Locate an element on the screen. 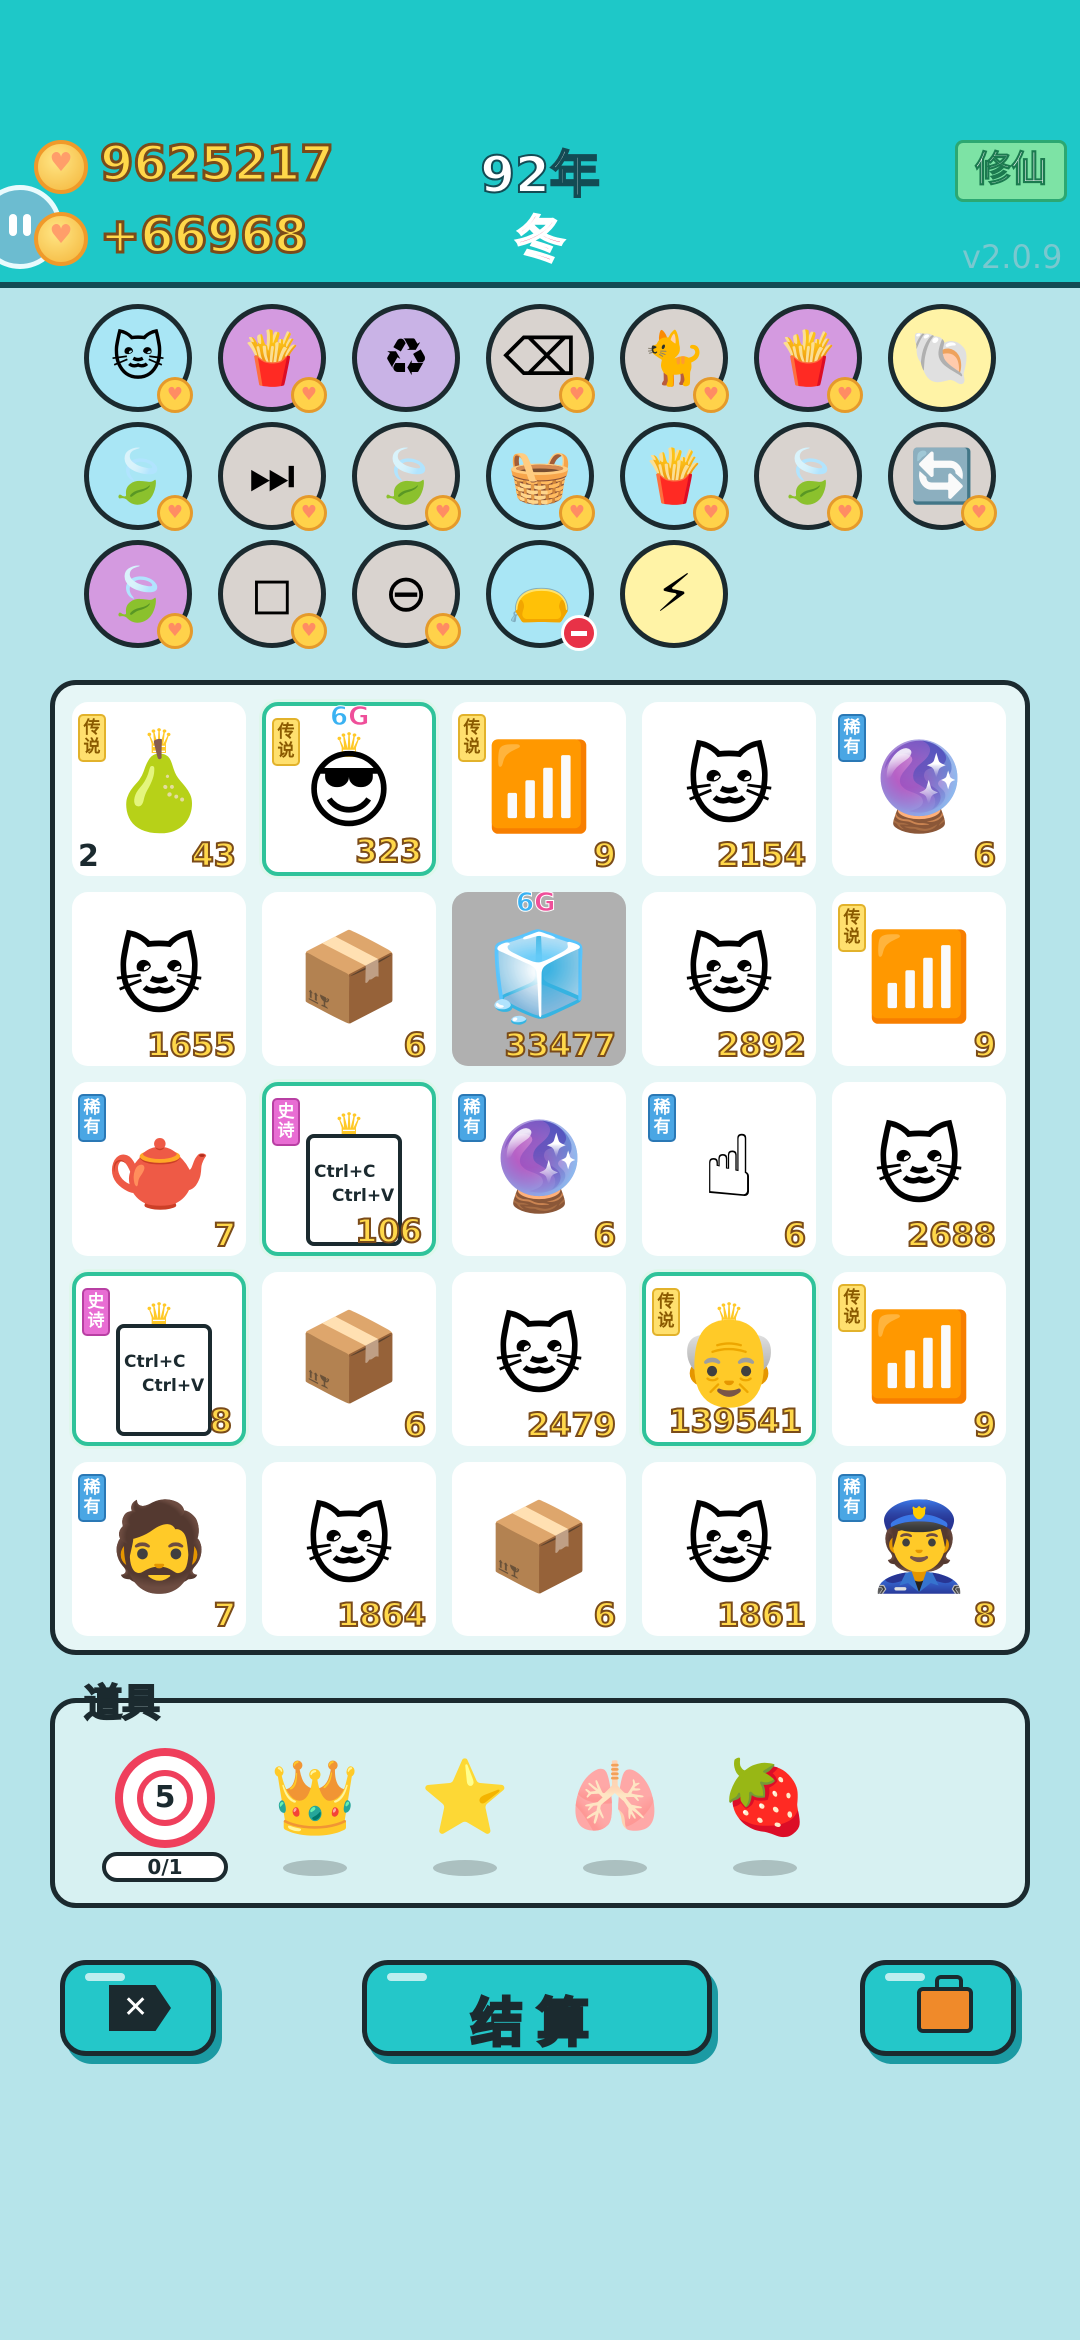 This screenshot has height=2340, width=1080. ctrl-v-text: Ctrl+V is located at coordinates (363, 1196).